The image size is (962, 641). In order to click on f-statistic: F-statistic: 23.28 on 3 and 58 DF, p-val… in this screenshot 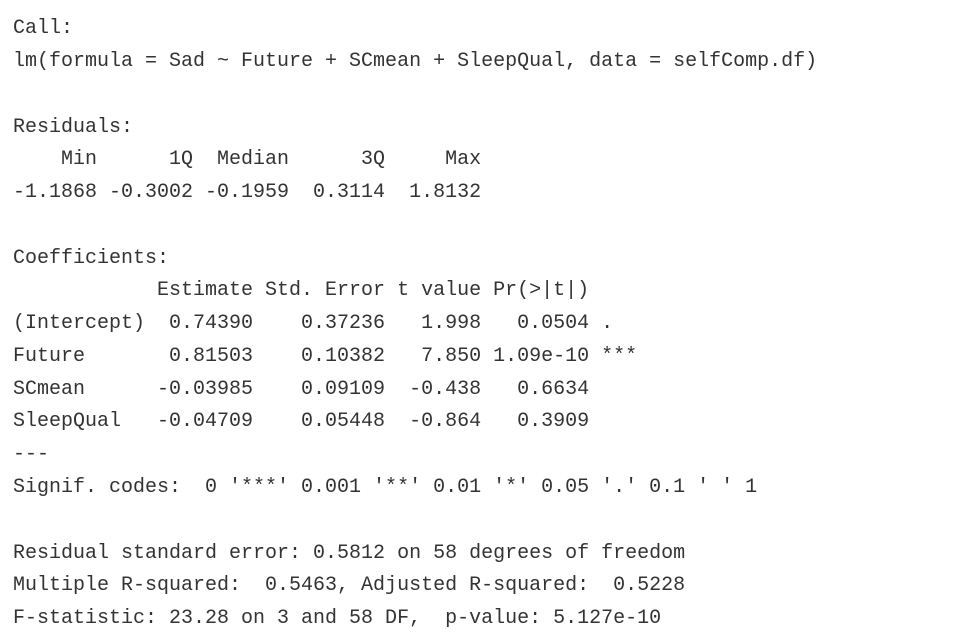, I will do `click(337, 618)`.